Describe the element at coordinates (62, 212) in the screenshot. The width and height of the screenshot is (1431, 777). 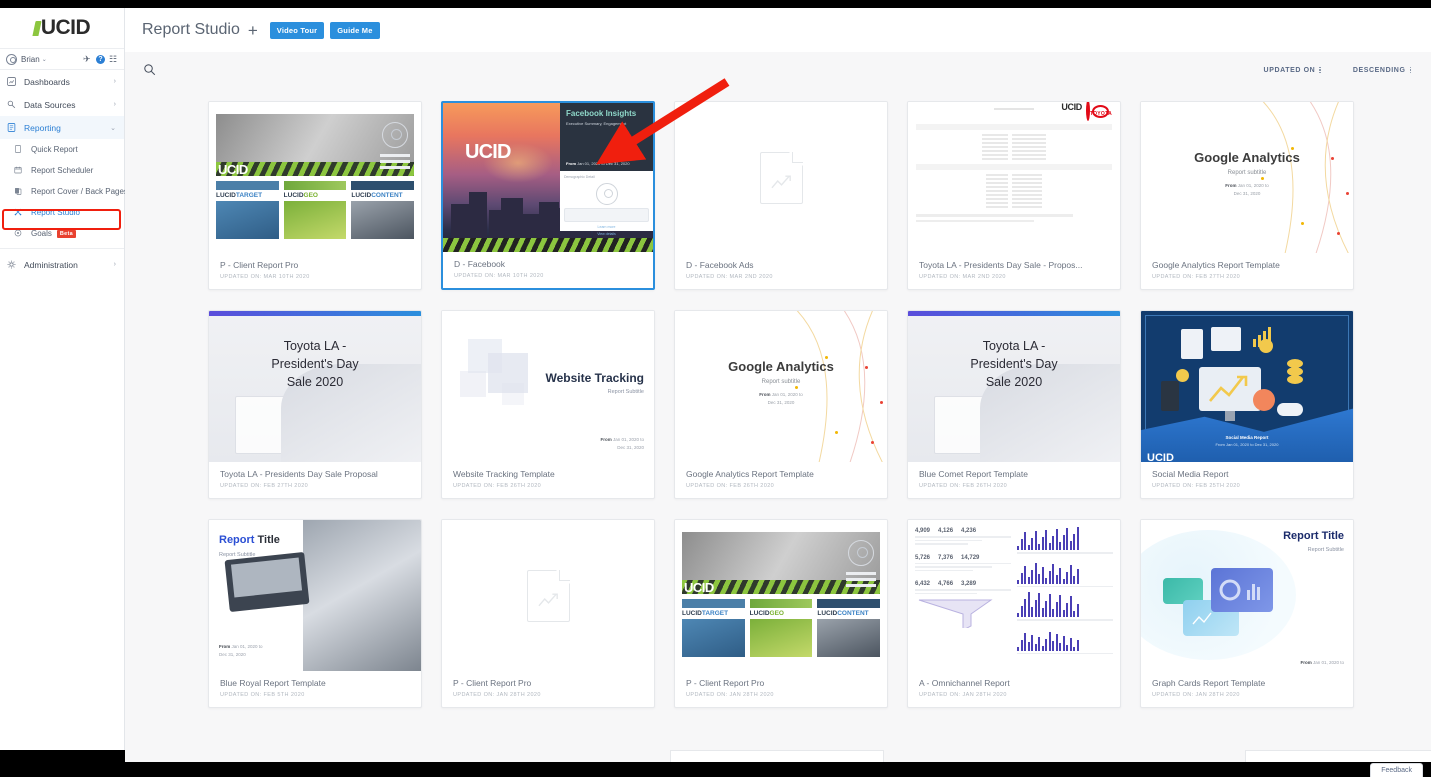
I see `sidebar-item-report-studio: Report Studio` at that location.